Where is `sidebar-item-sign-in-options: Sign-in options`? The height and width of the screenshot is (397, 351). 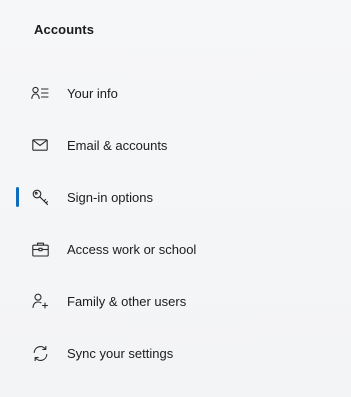 sidebar-item-sign-in-options: Sign-in options is located at coordinates (175, 197).